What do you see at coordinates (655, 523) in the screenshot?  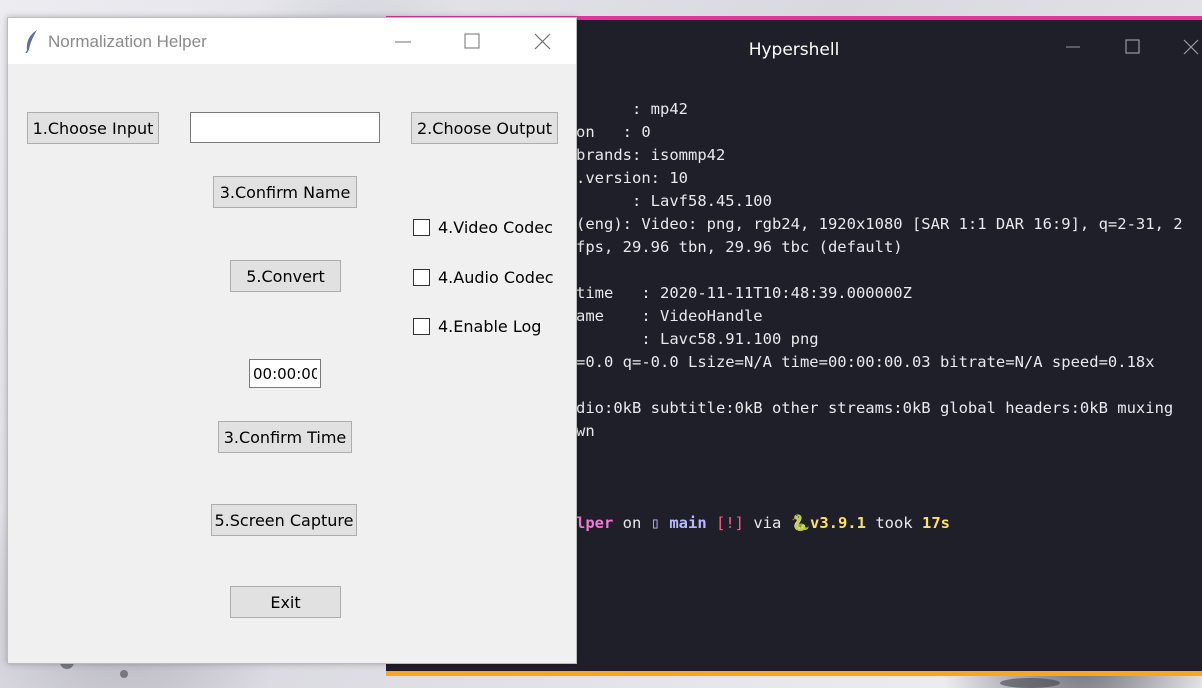 I see `git-branch-icon: ▯` at bounding box center [655, 523].